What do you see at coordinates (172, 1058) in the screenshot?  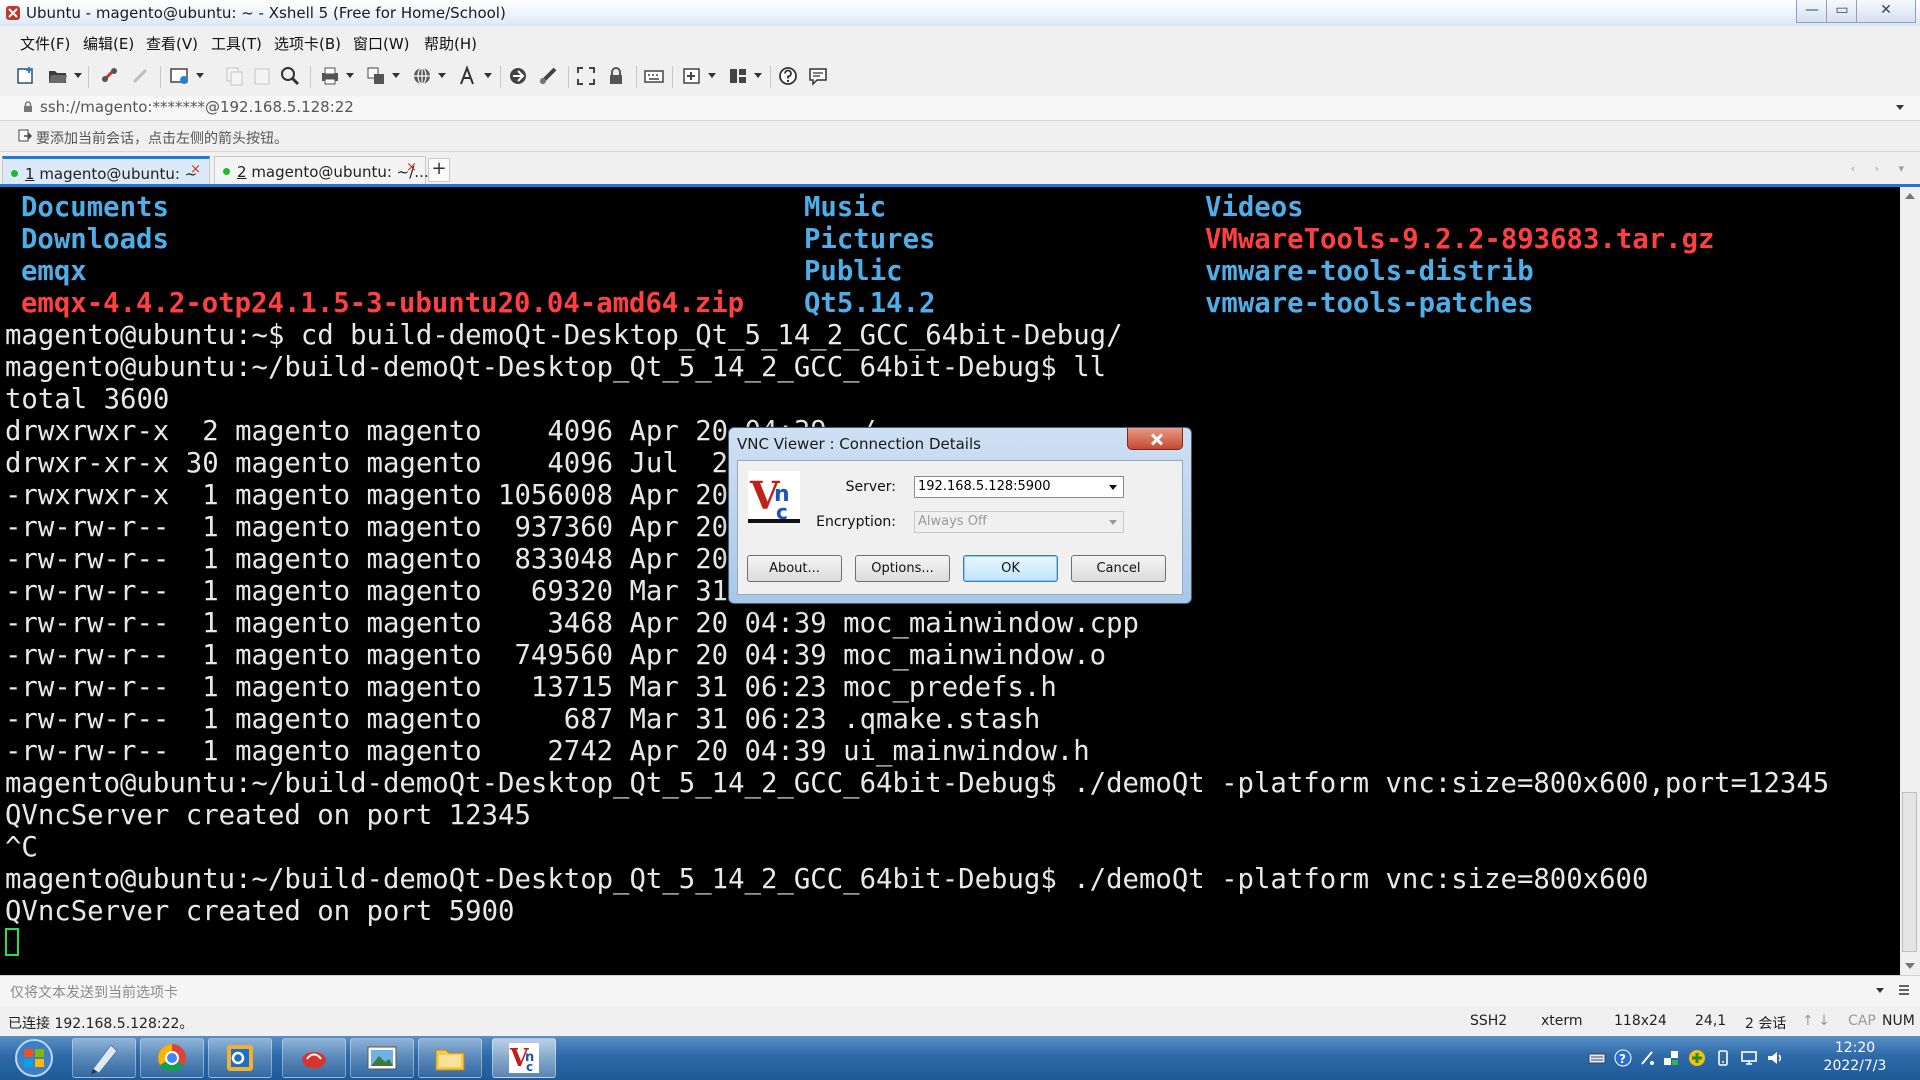 I see `taskbar-chrome-icon` at bounding box center [172, 1058].